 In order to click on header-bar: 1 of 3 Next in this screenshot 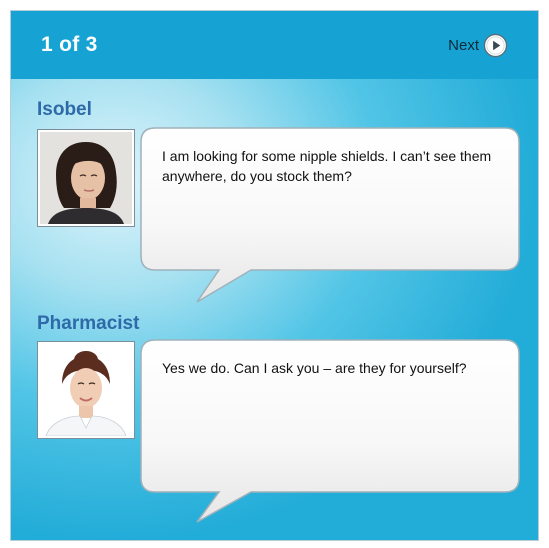, I will do `click(274, 45)`.